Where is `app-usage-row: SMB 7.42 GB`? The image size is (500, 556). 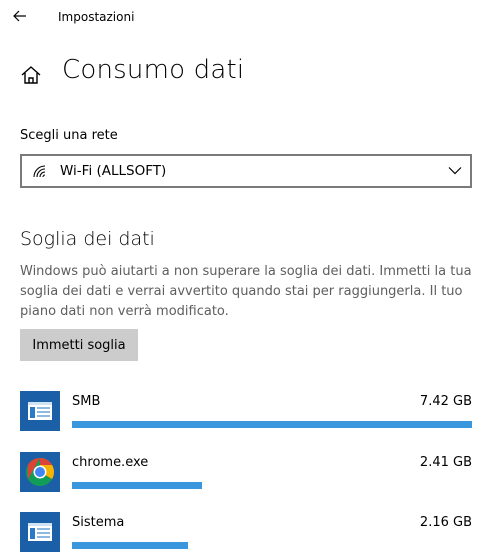 app-usage-row: SMB 7.42 GB is located at coordinates (246, 413).